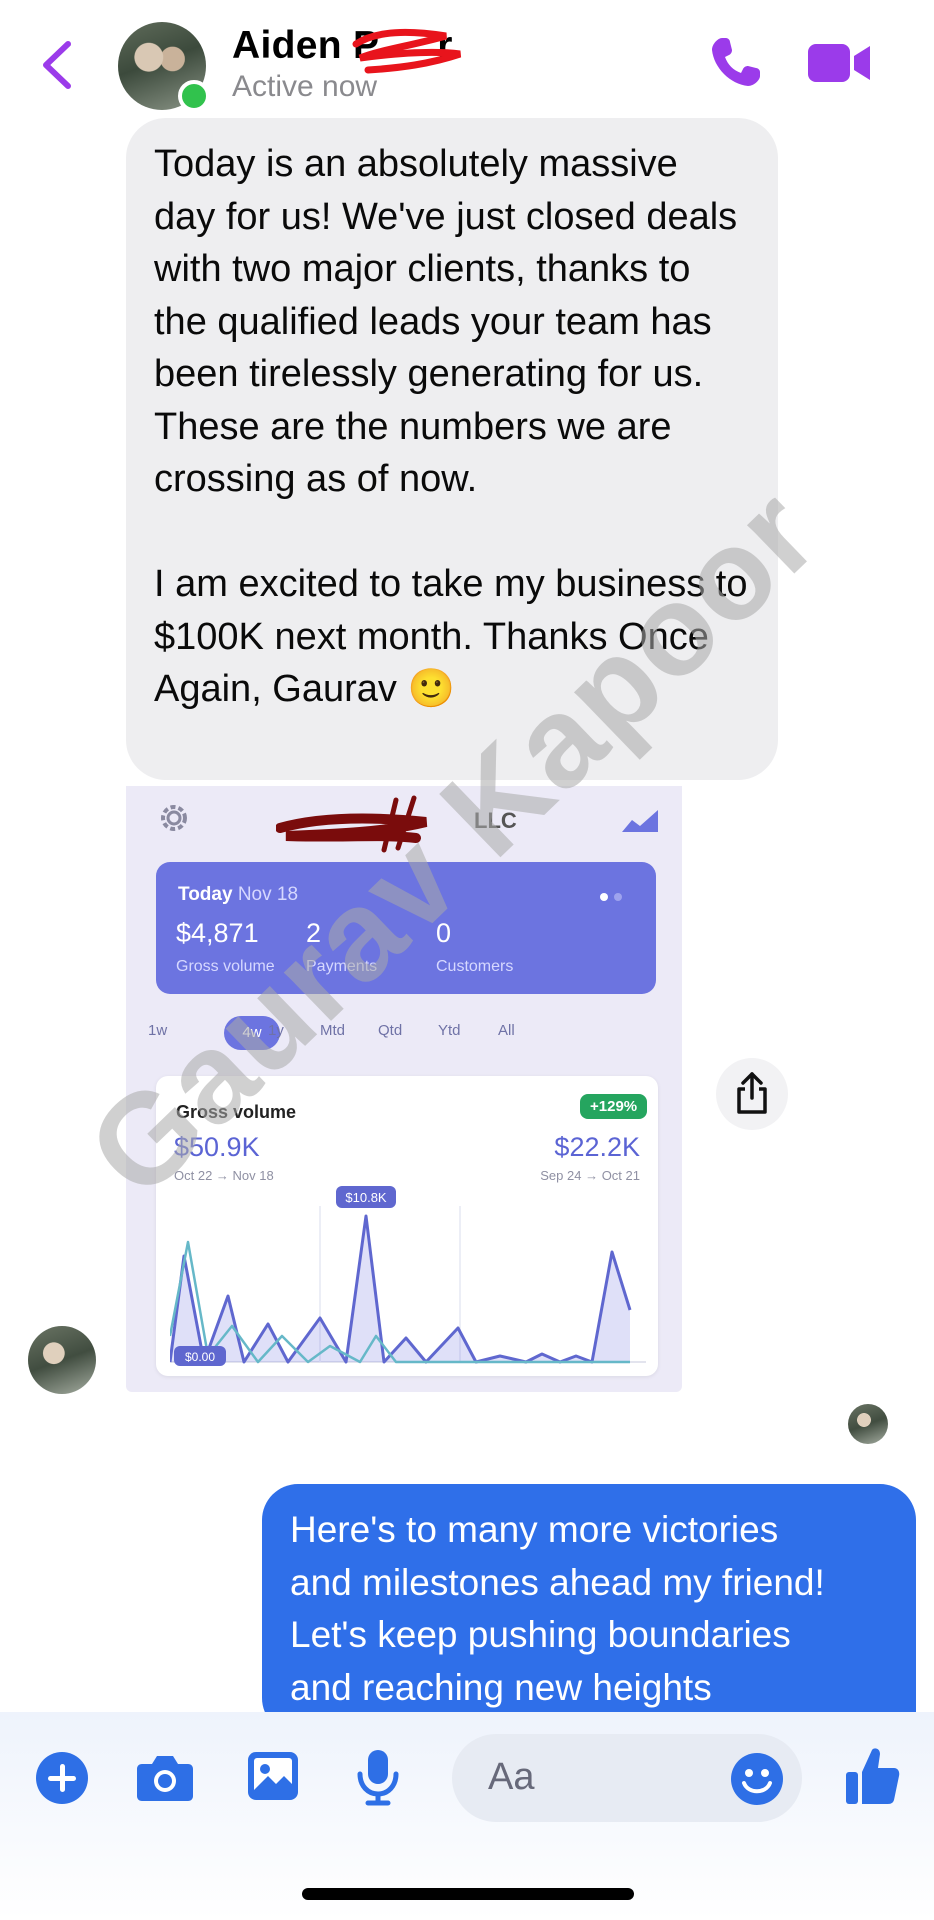  What do you see at coordinates (62, 1778) in the screenshot?
I see `plus-icon` at bounding box center [62, 1778].